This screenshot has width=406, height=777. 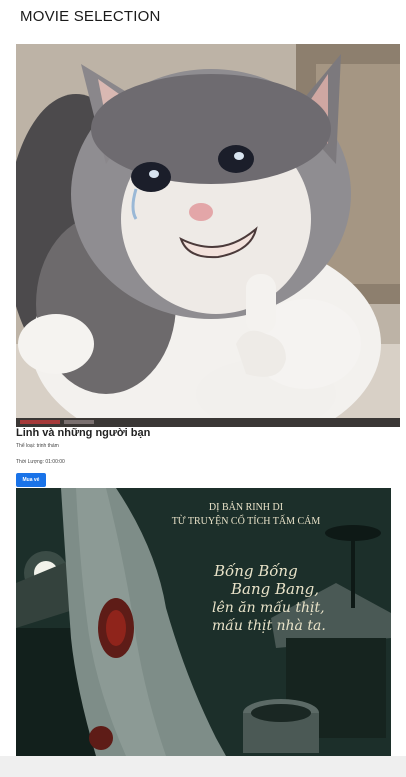 I want to click on movie-duration: Thời Lượng: 01:00:00, so click(x=40, y=462).